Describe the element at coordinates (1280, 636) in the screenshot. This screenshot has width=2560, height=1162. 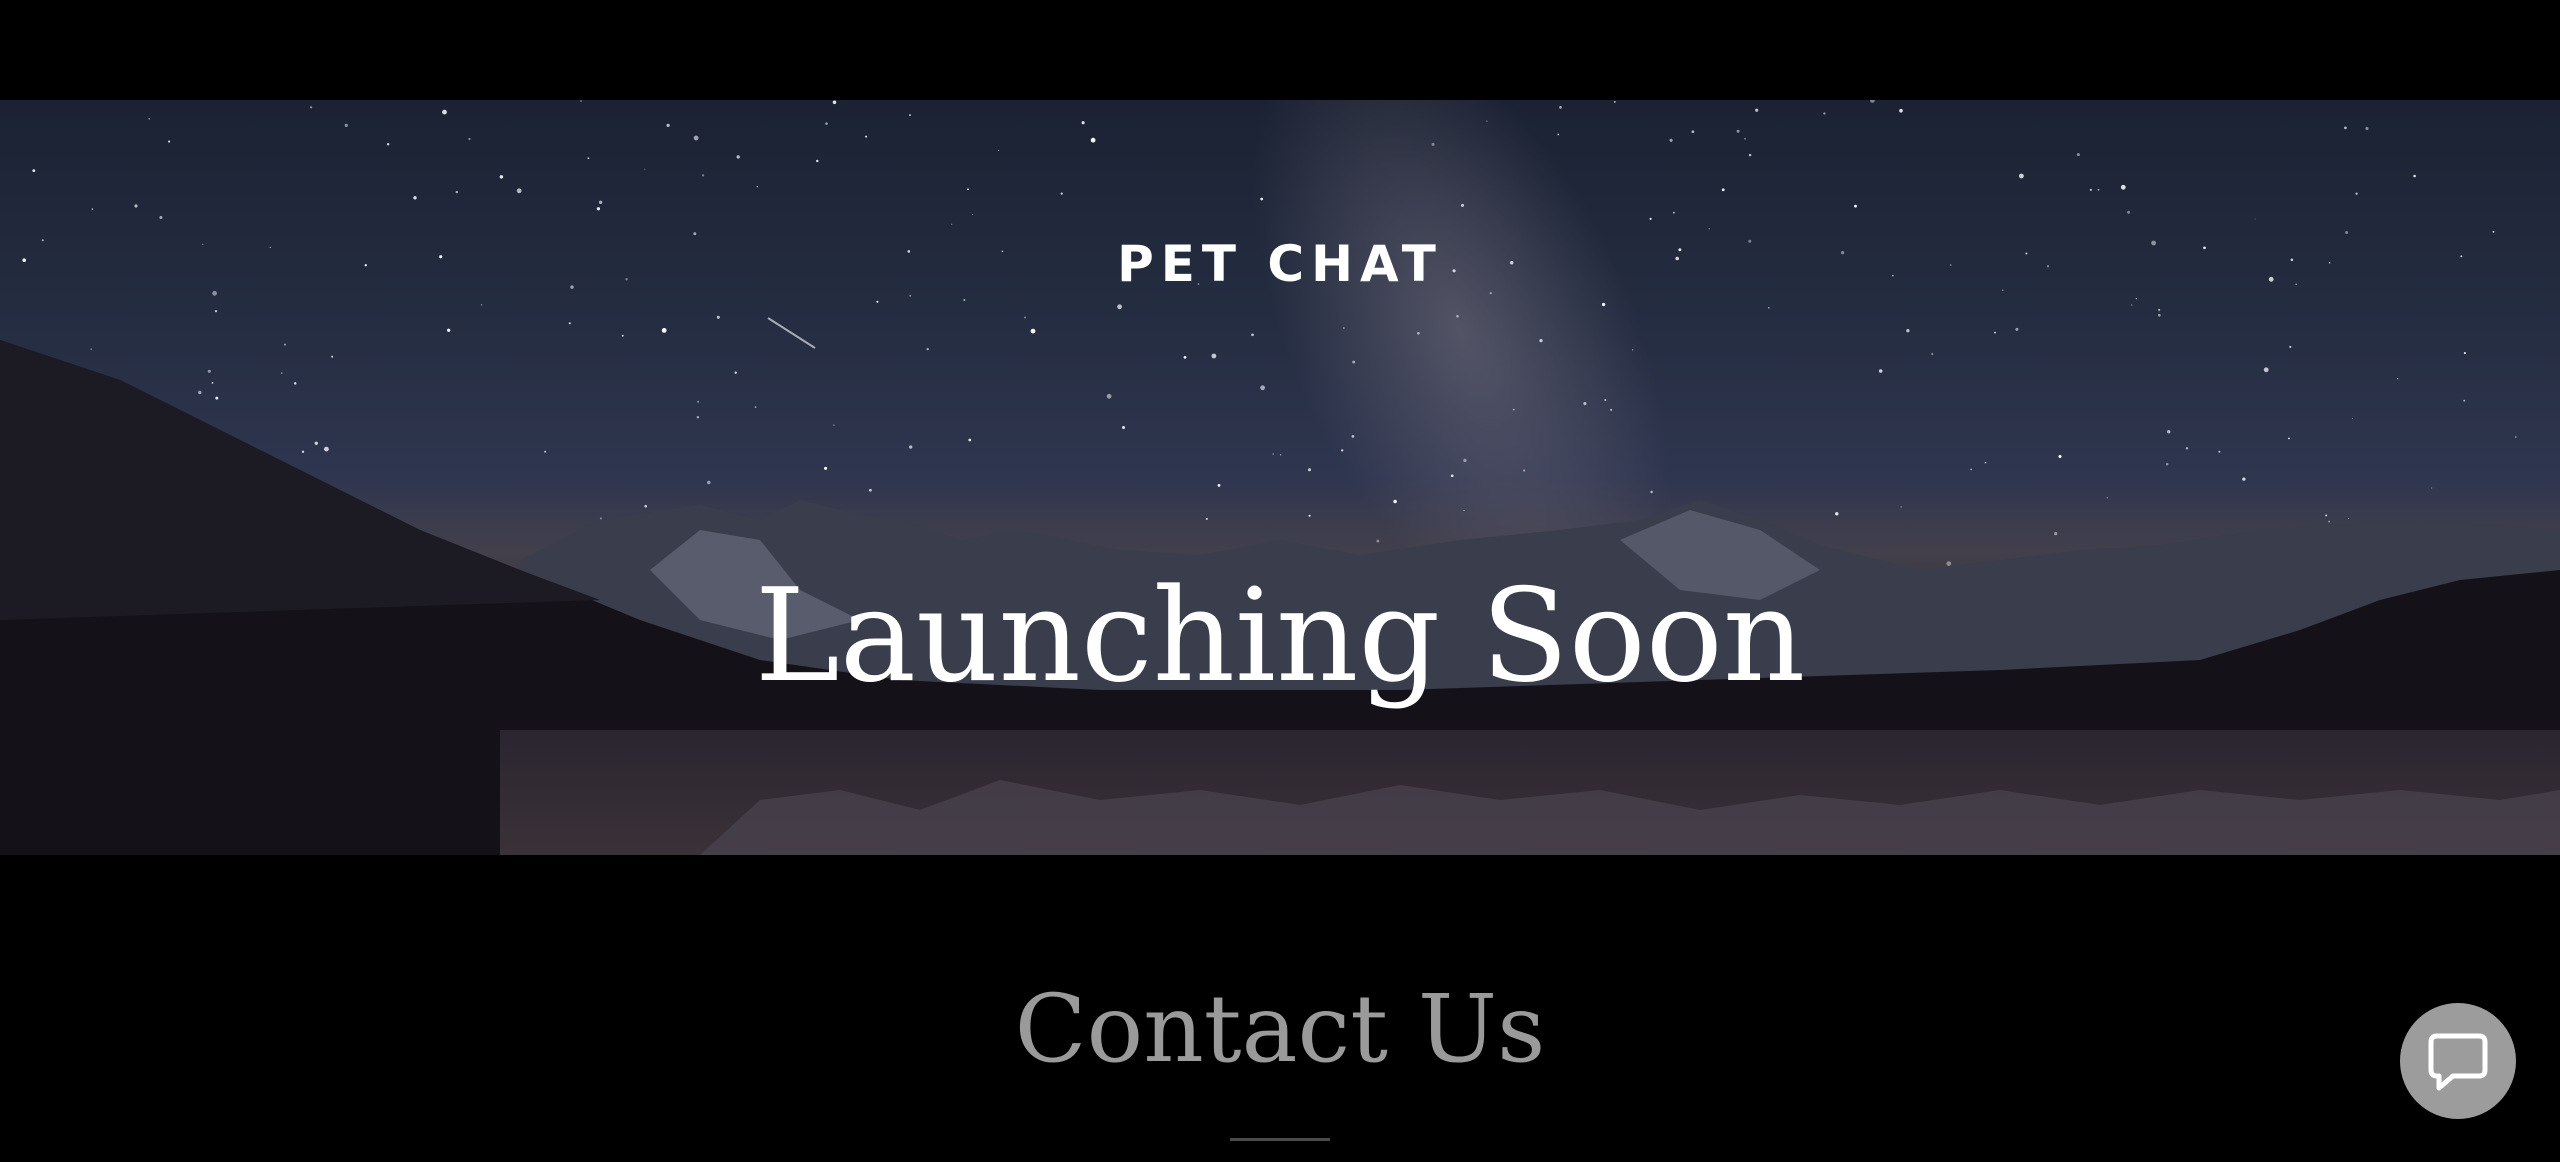
I see `launching-soon-headline: Launching Soon` at that location.